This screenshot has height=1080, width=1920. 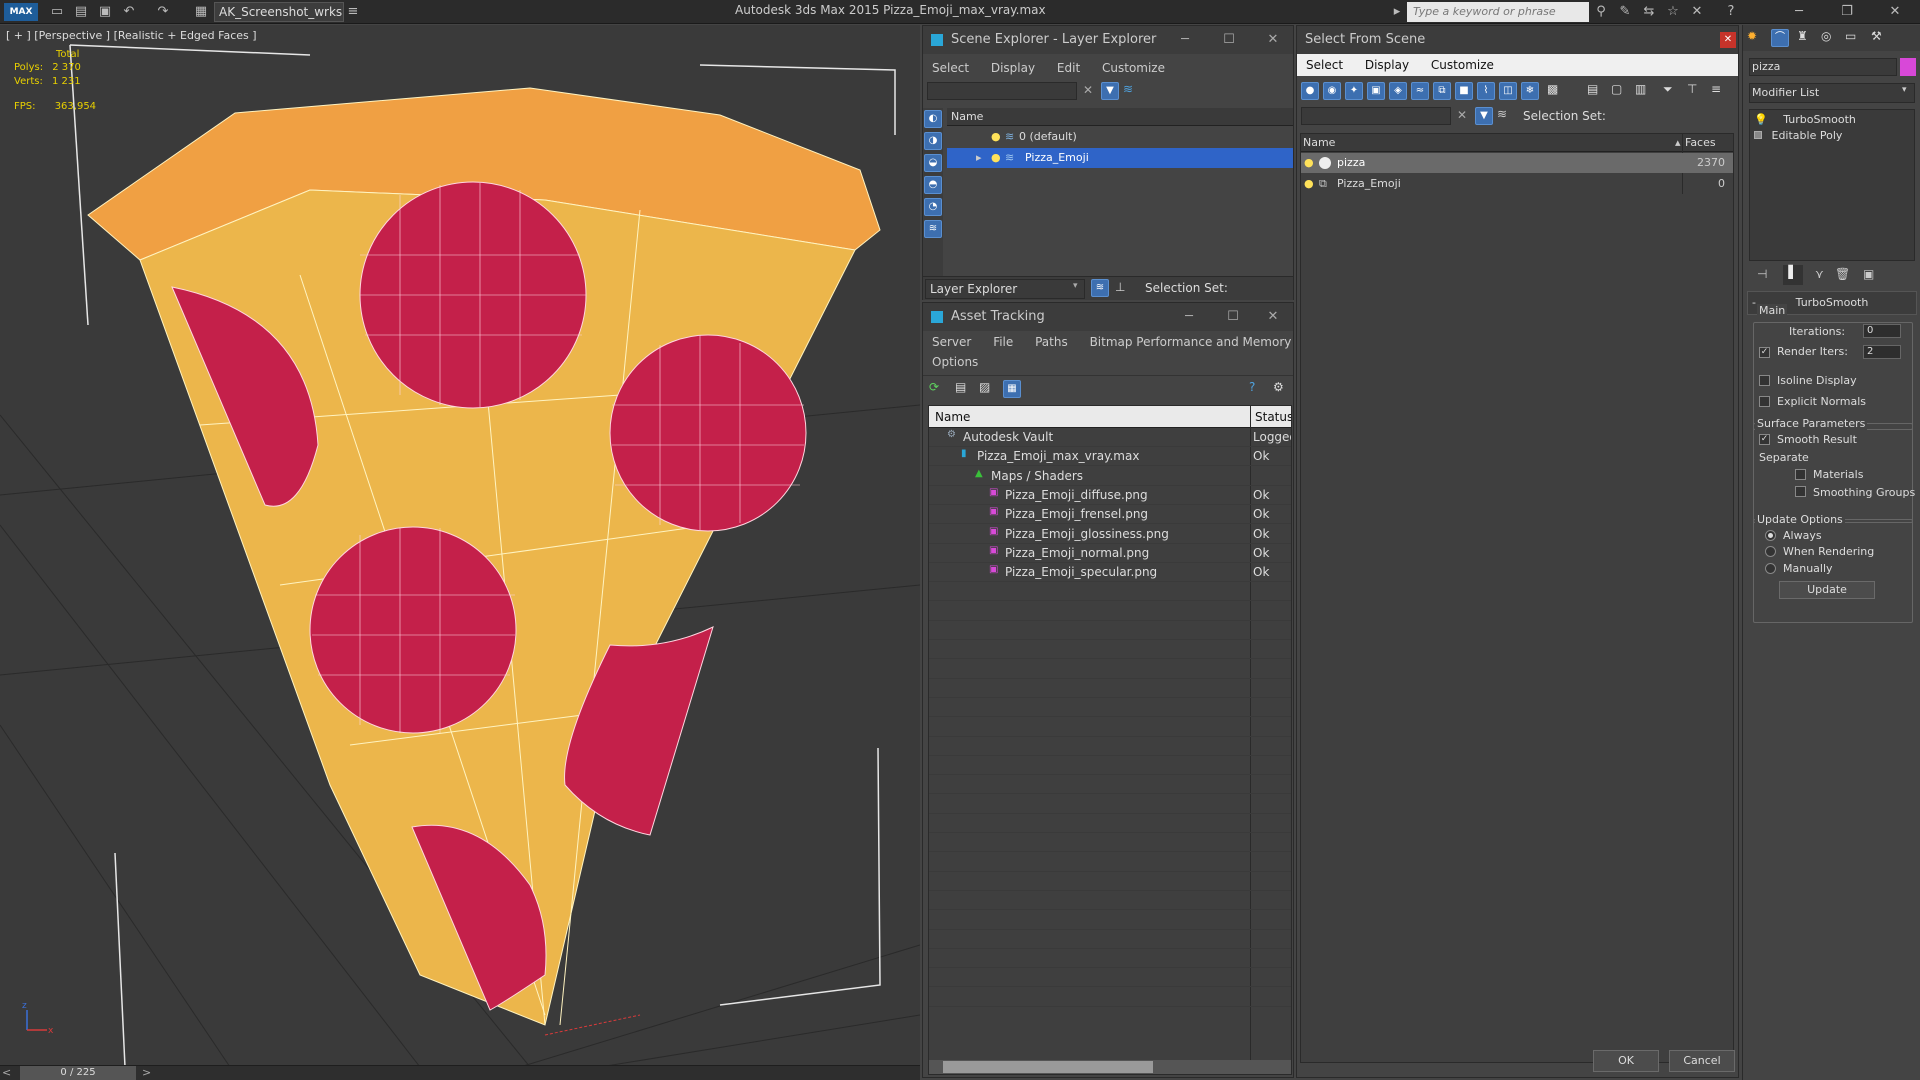 What do you see at coordinates (1387, 65) in the screenshot?
I see `select-menu-display: Display` at bounding box center [1387, 65].